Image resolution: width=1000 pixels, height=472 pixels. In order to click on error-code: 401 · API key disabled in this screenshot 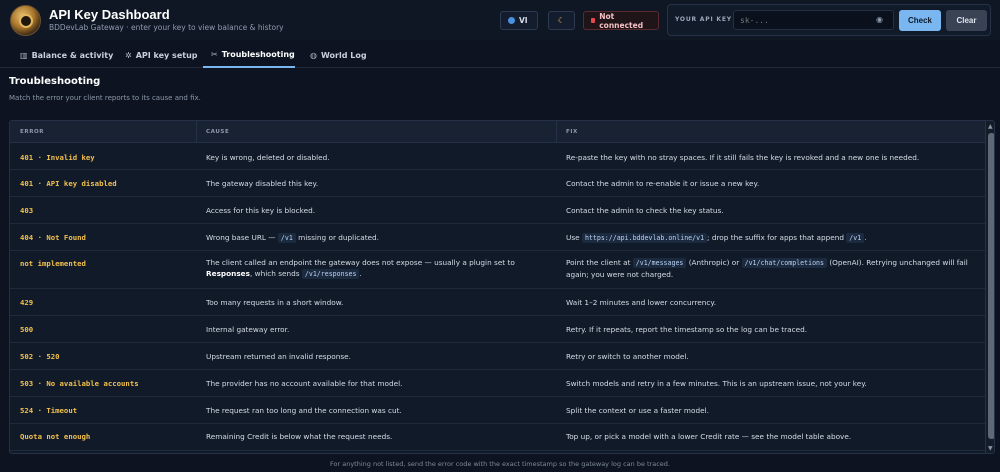, I will do `click(68, 183)`.